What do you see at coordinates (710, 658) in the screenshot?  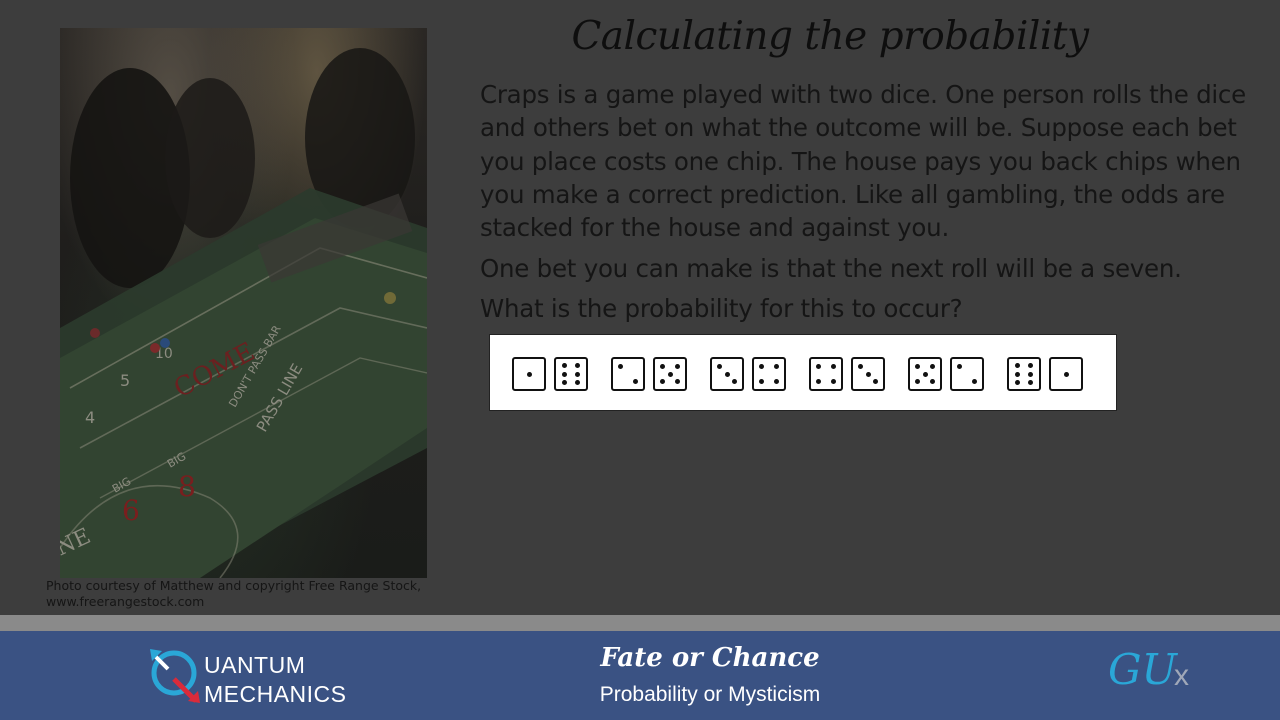 I see `course-title: Fate or Chance` at bounding box center [710, 658].